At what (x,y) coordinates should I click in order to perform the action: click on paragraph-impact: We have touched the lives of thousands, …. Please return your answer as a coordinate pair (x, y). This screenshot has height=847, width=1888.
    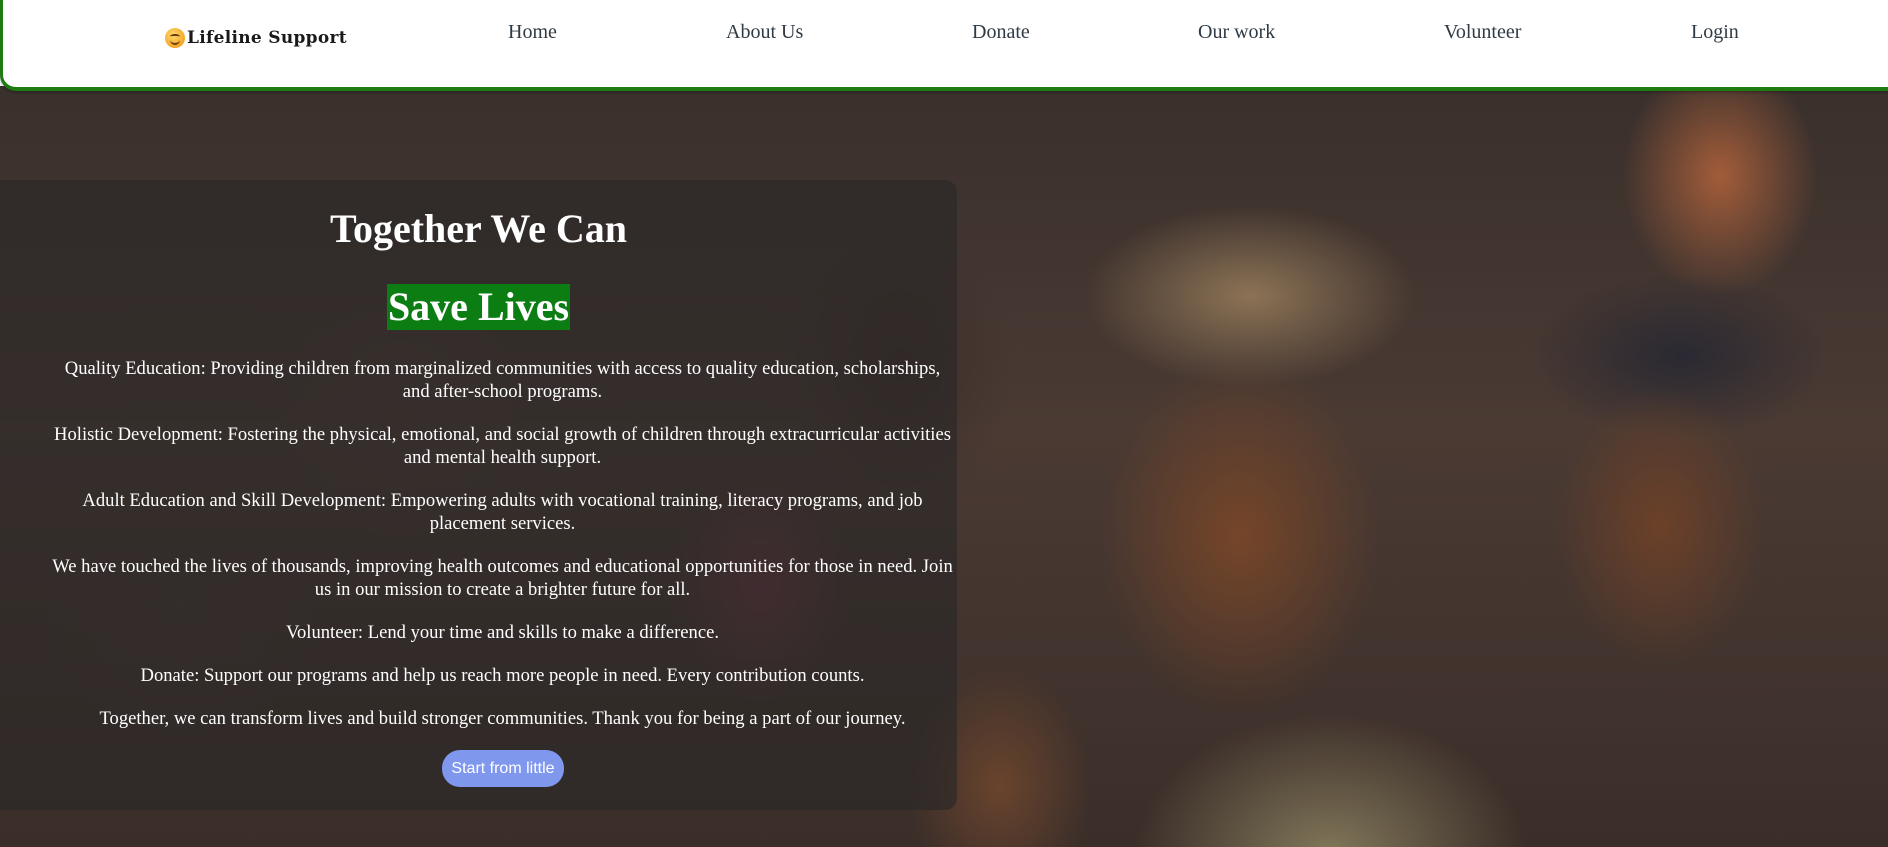
    Looking at the image, I should click on (502, 578).